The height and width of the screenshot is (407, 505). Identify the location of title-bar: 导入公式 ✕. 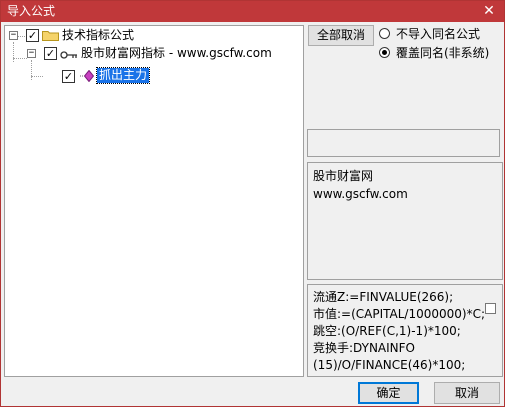
(252, 11).